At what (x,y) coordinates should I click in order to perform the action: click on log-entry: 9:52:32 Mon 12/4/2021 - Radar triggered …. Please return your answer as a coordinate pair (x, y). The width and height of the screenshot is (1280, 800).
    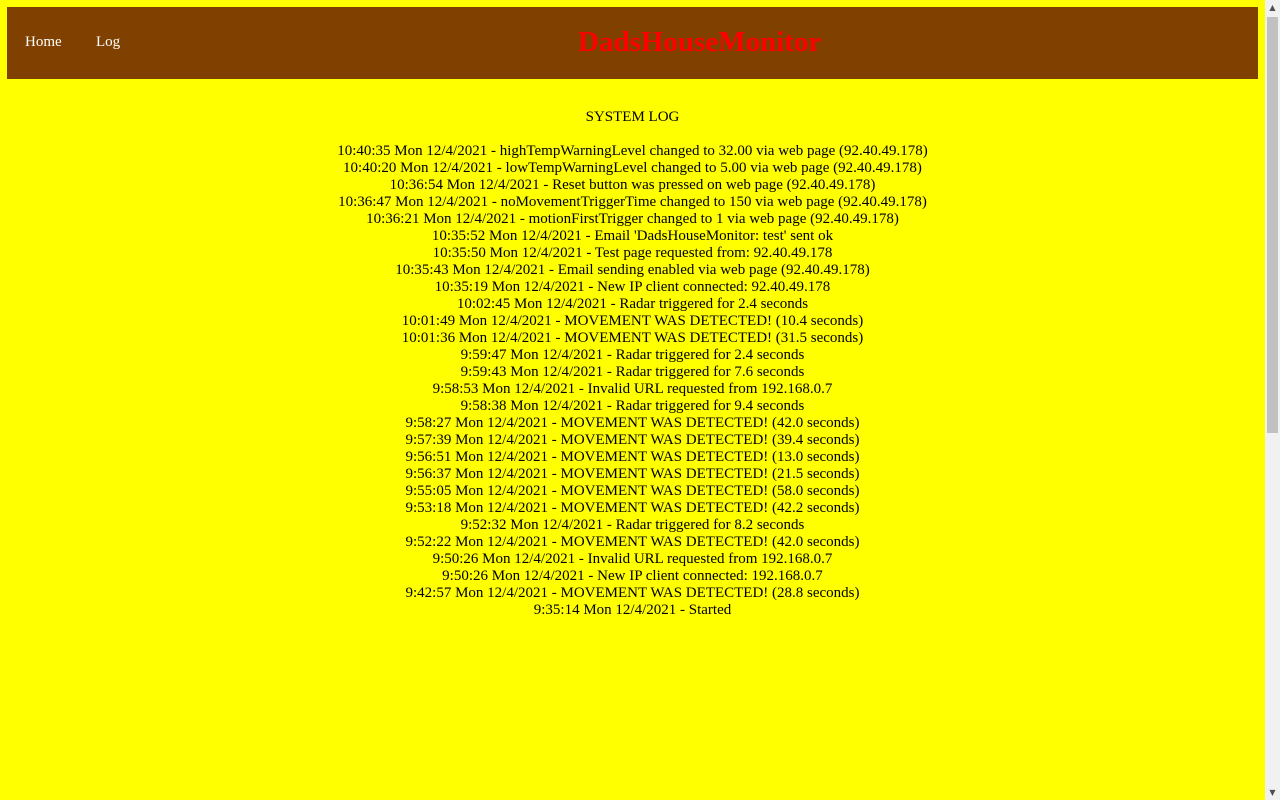
    Looking at the image, I should click on (632, 525).